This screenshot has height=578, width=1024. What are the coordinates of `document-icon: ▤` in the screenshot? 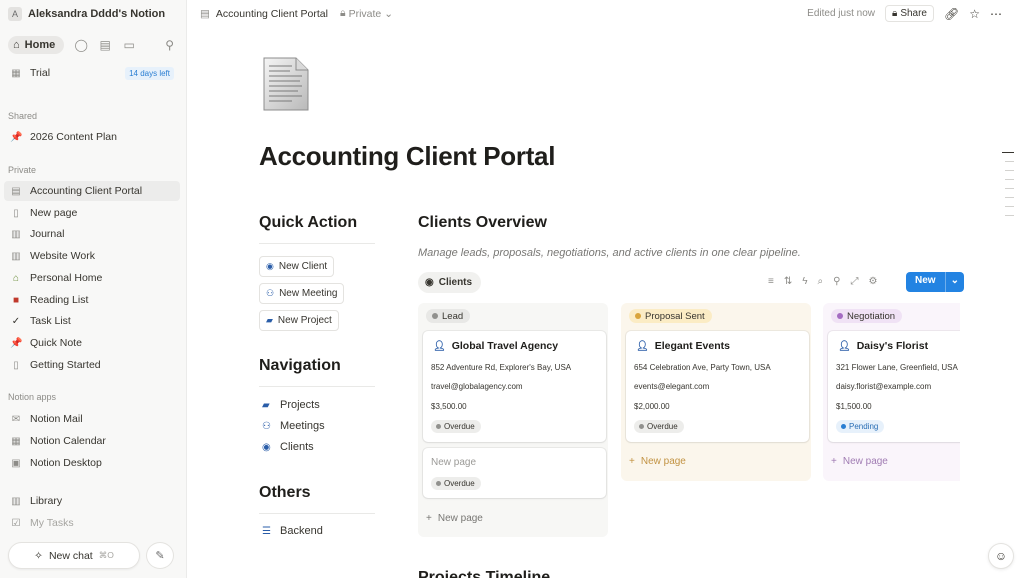 It's located at (205, 13).